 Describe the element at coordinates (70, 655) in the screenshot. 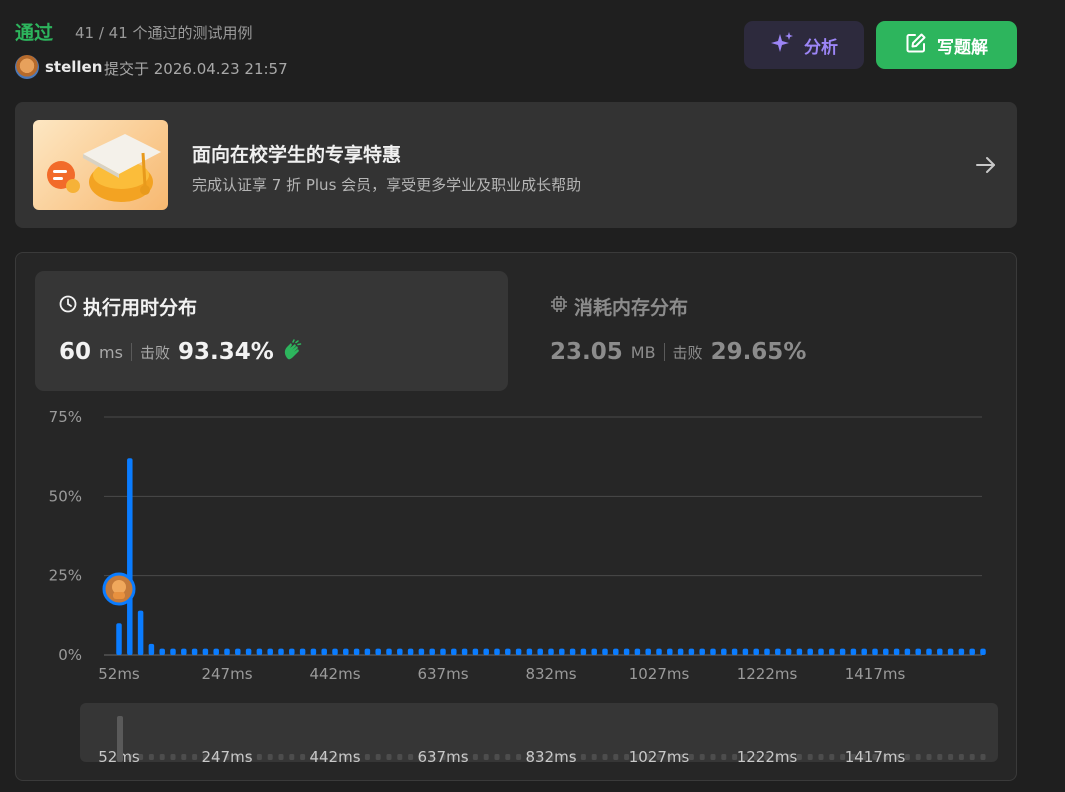

I see `y-tick-label: 0%` at that location.